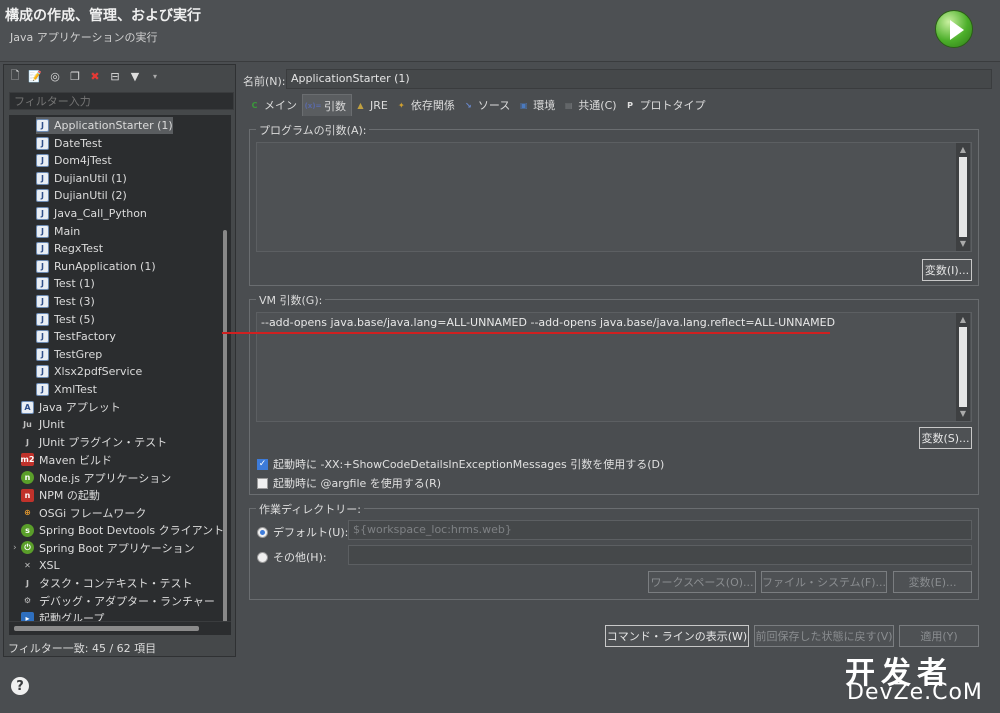 The height and width of the screenshot is (713, 1000). What do you see at coordinates (43, 424) in the screenshot?
I see `tree-item: JuJUnit` at bounding box center [43, 424].